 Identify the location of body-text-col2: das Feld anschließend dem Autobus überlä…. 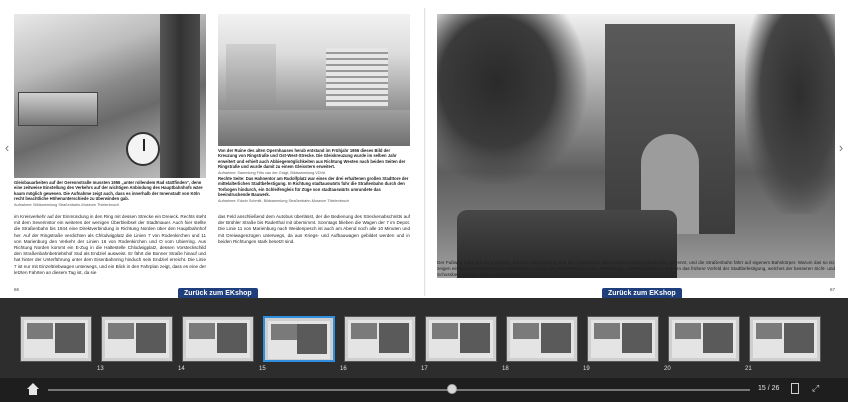
(314, 229).